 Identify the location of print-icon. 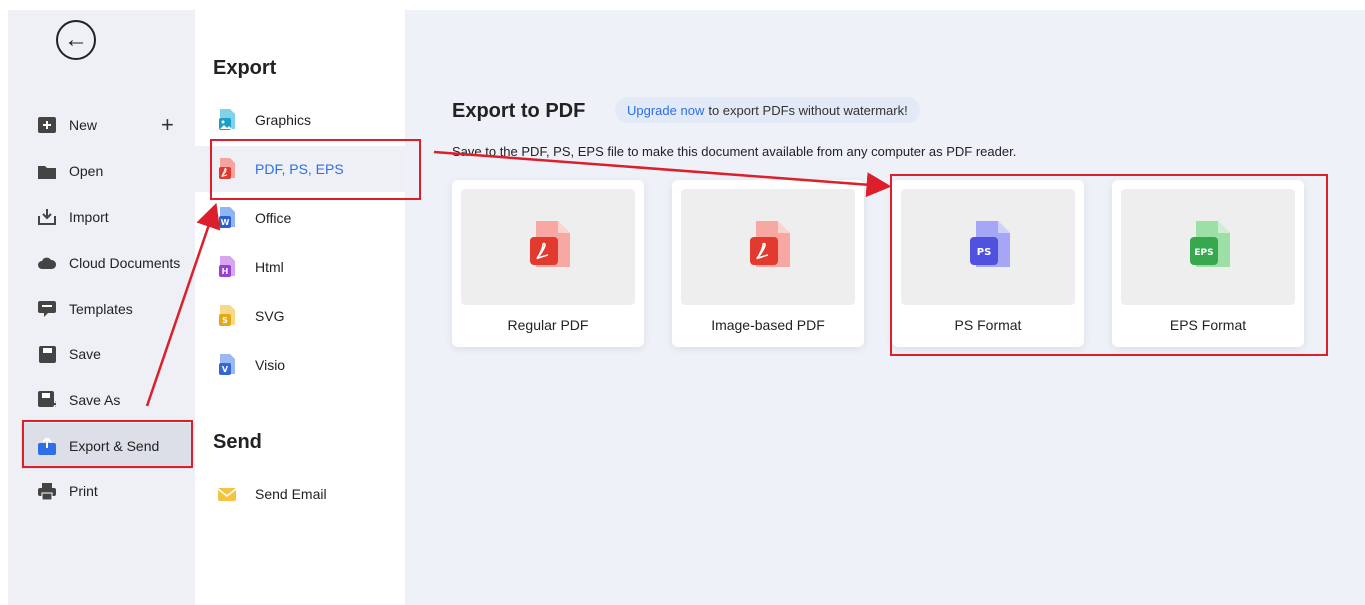
(47, 491).